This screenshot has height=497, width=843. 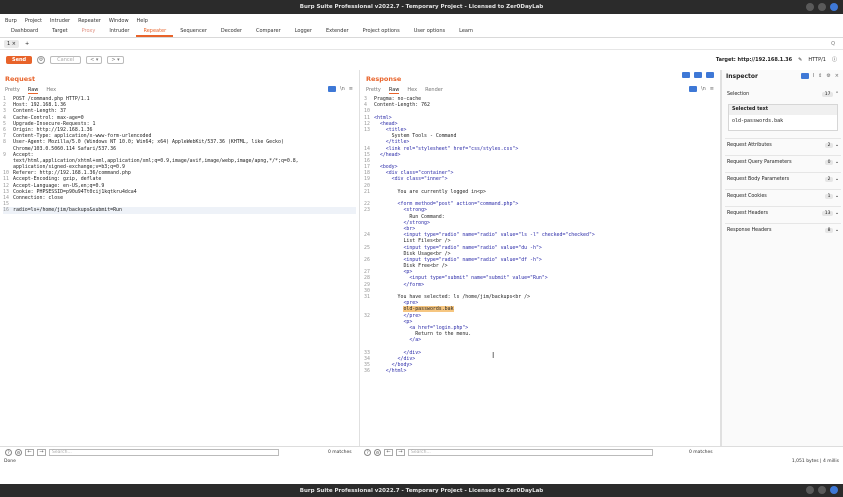 What do you see at coordinates (27, 44) in the screenshot?
I see `add-tab-button: +` at bounding box center [27, 44].